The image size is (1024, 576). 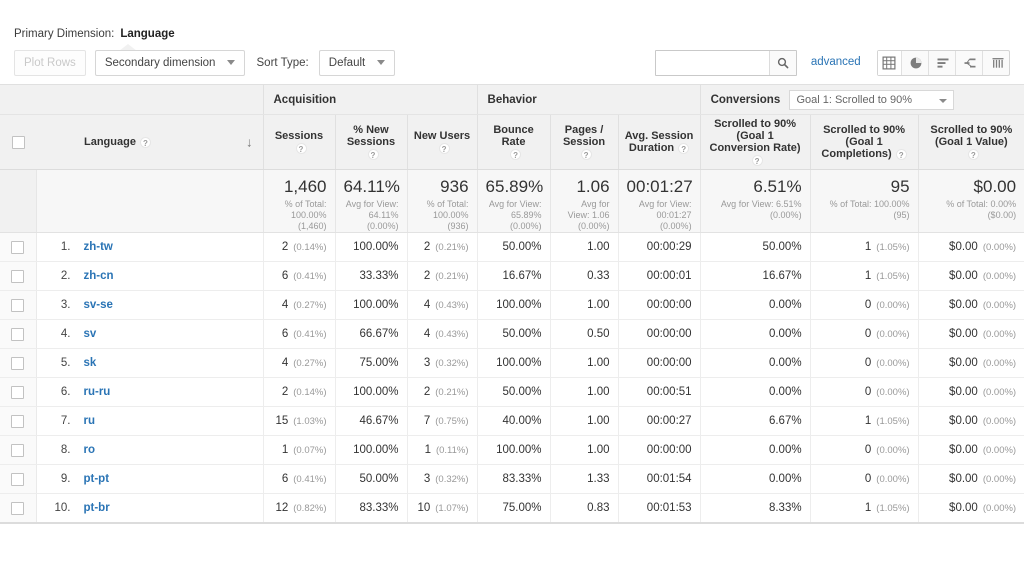 I want to click on summary-new-users-sub: % of Total: 100.00% (936), so click(x=447, y=215).